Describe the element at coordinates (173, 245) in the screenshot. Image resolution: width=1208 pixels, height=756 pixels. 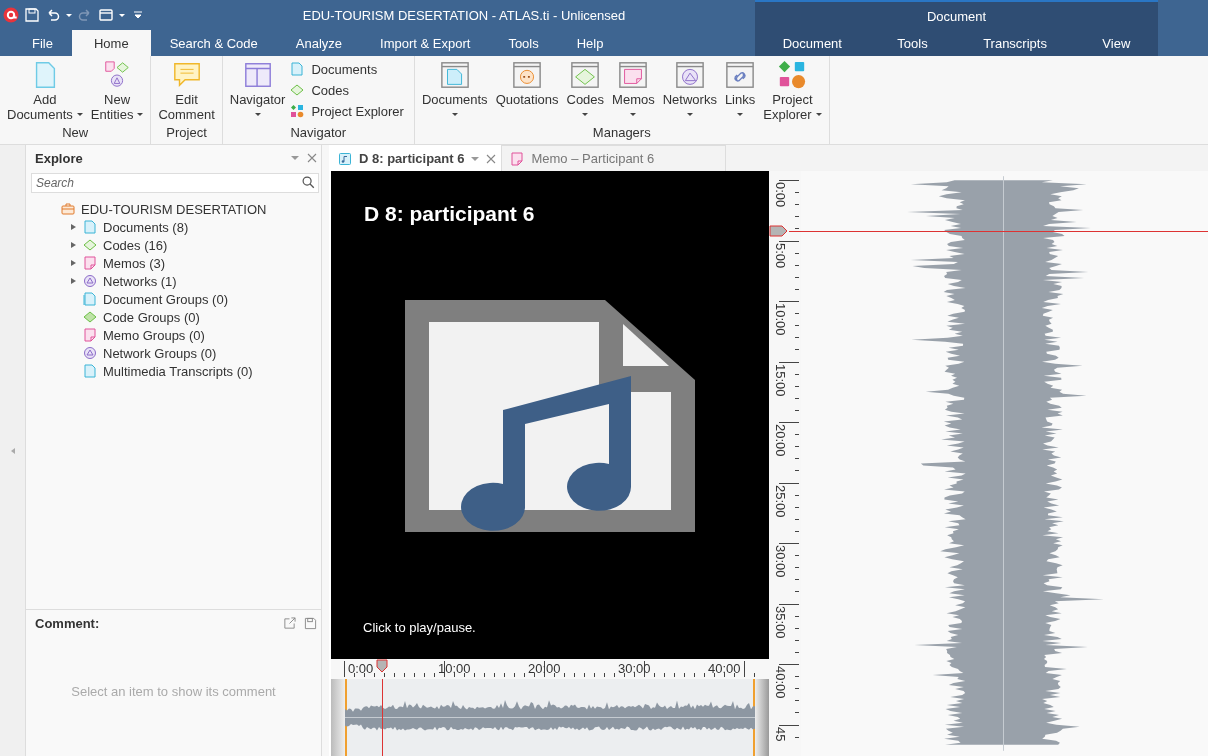
I see `tree-item: Codes (16)` at that location.